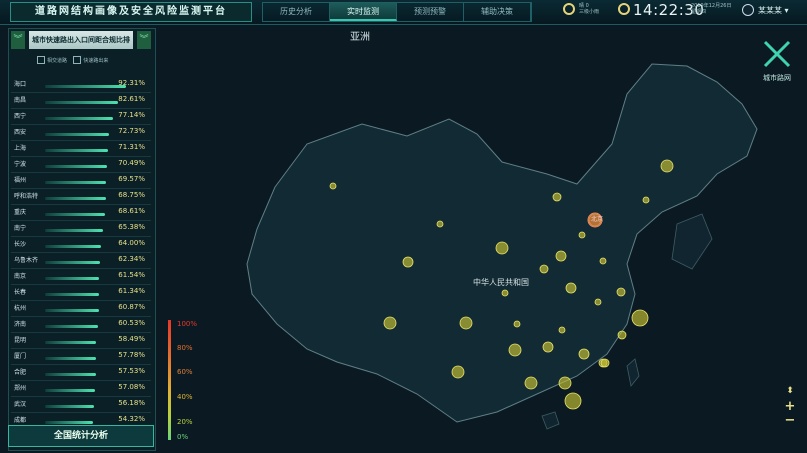 The width and height of the screenshot is (807, 453). I want to click on ranking-title-button: 城市快速路出入口间距合规比排名, so click(81, 46).